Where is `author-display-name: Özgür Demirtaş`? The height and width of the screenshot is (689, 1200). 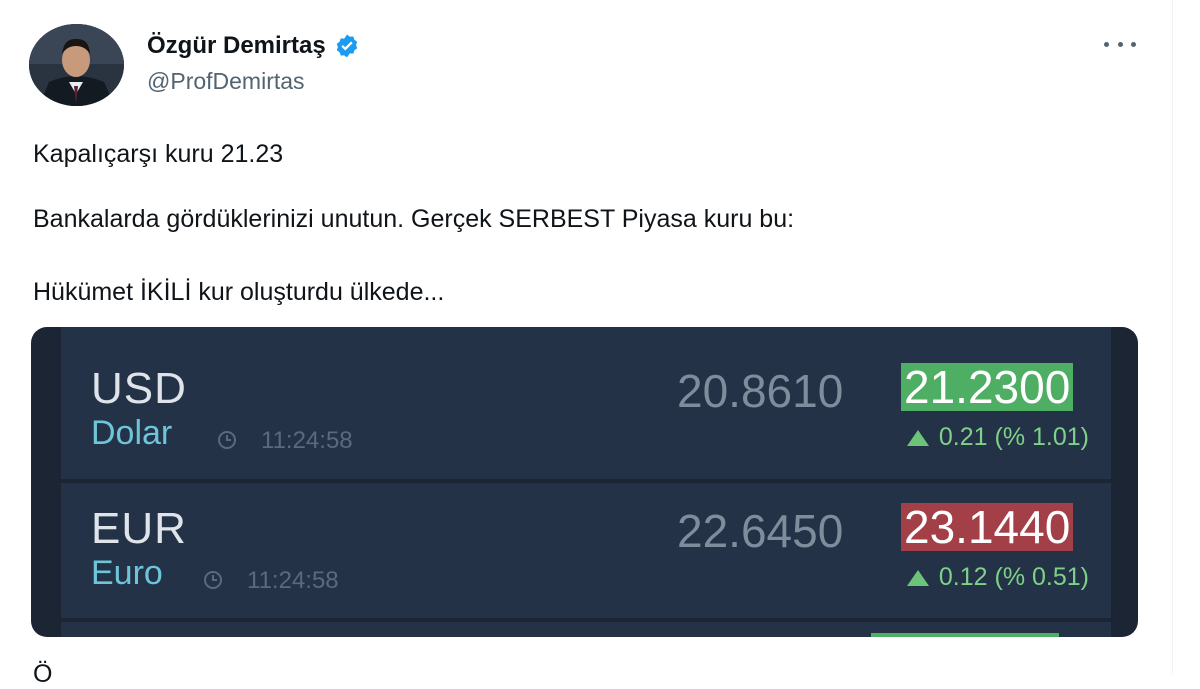 author-display-name: Özgür Demirtaş is located at coordinates (236, 46).